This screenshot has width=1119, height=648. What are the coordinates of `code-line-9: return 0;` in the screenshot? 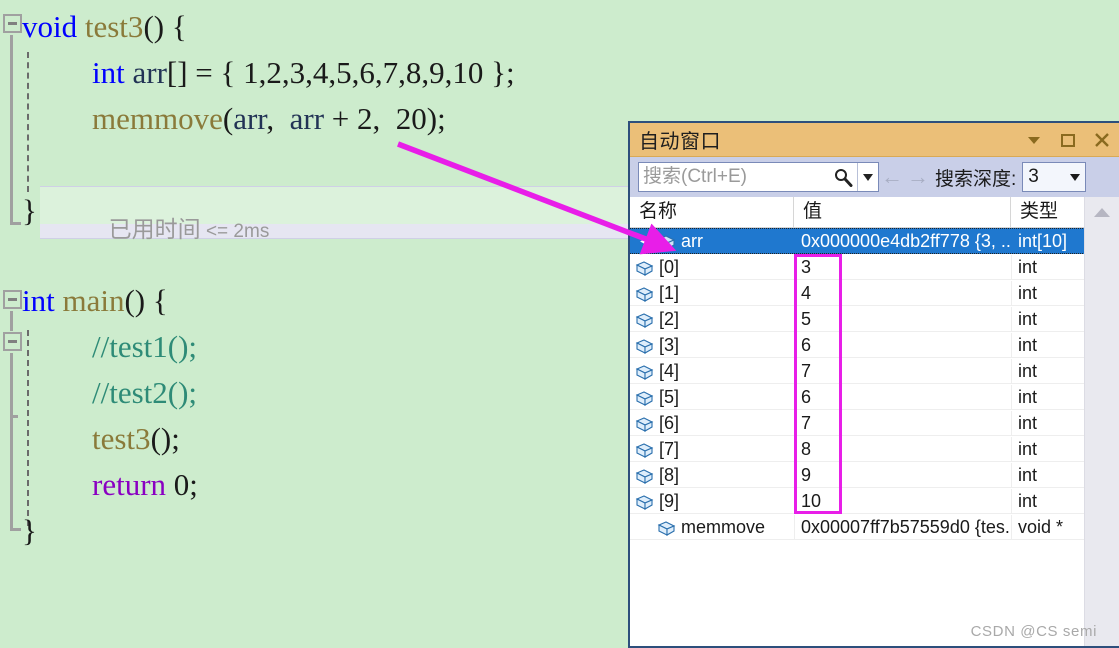 It's located at (145, 485).